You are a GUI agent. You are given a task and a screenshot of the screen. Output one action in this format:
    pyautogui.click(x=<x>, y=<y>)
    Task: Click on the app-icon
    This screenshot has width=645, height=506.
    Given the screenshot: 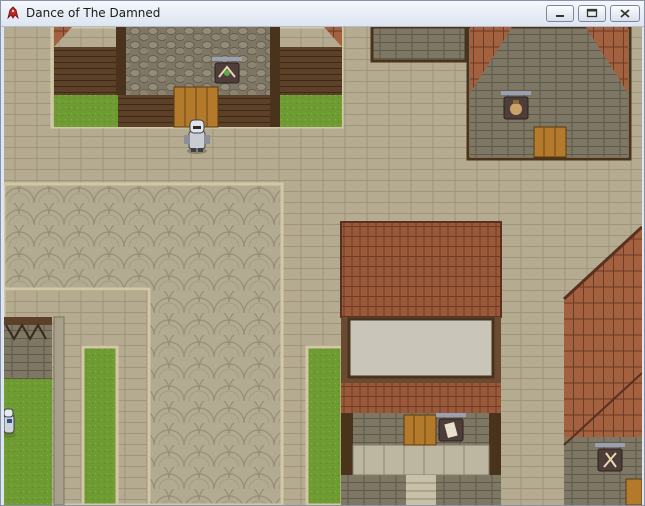 What is the action you would take?
    pyautogui.click(x=13, y=13)
    